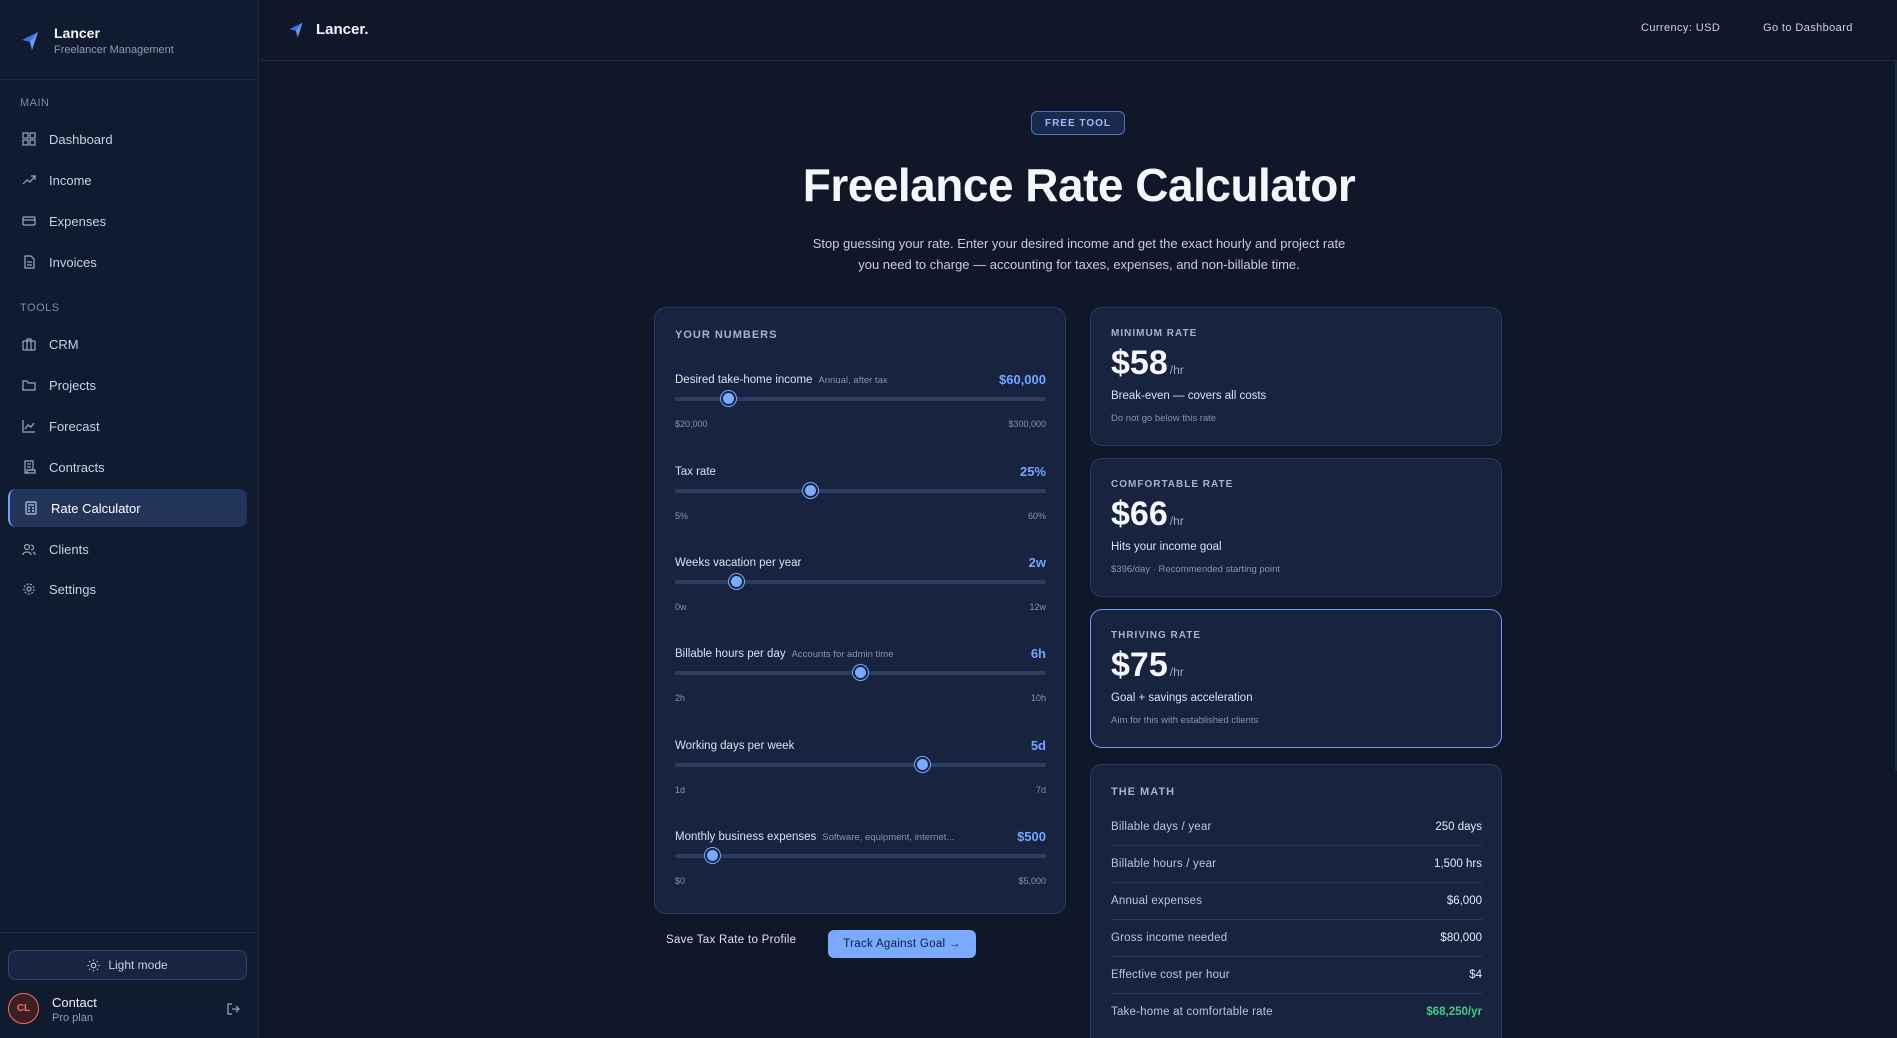  Describe the element at coordinates (731, 940) in the screenshot. I see `save-tax-rate-button: Save Tax Rate to Profile` at that location.